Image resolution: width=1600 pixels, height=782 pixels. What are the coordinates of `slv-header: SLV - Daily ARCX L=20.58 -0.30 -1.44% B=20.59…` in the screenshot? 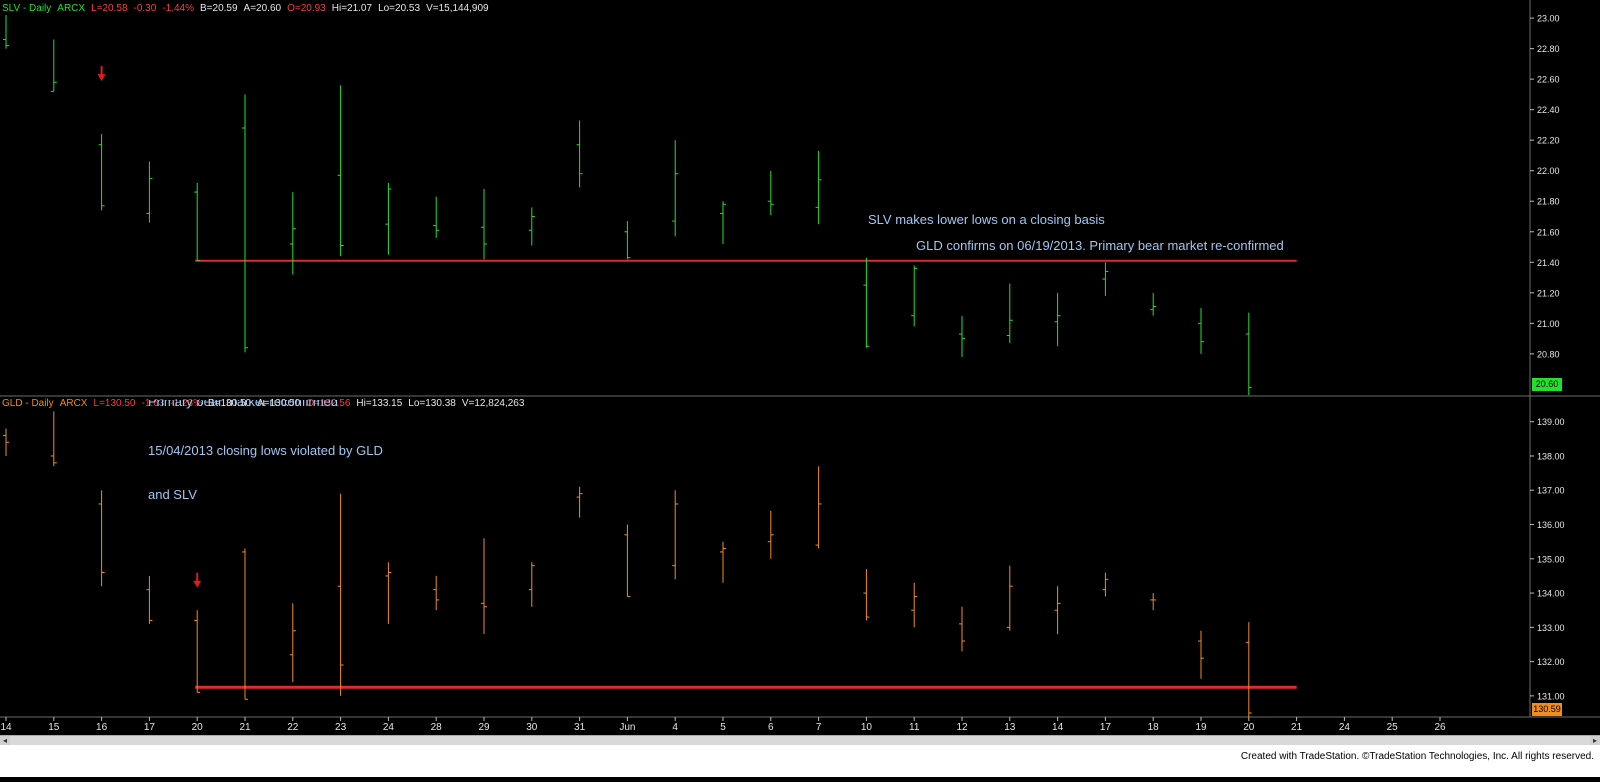 It's located at (248, 9).